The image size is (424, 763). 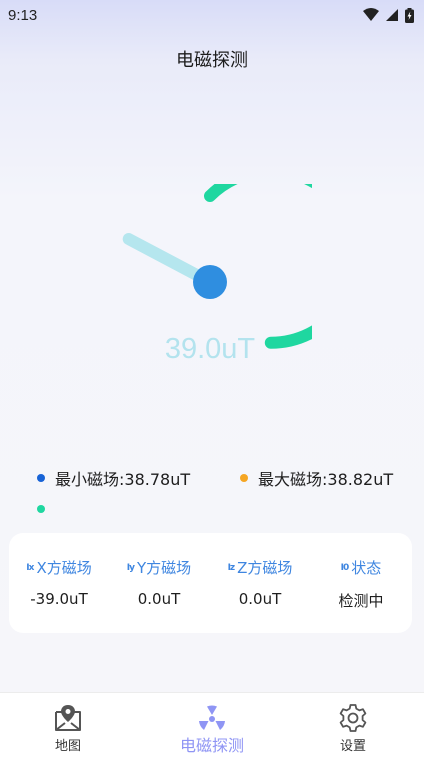 I want to click on min-dot, so click(x=41, y=478).